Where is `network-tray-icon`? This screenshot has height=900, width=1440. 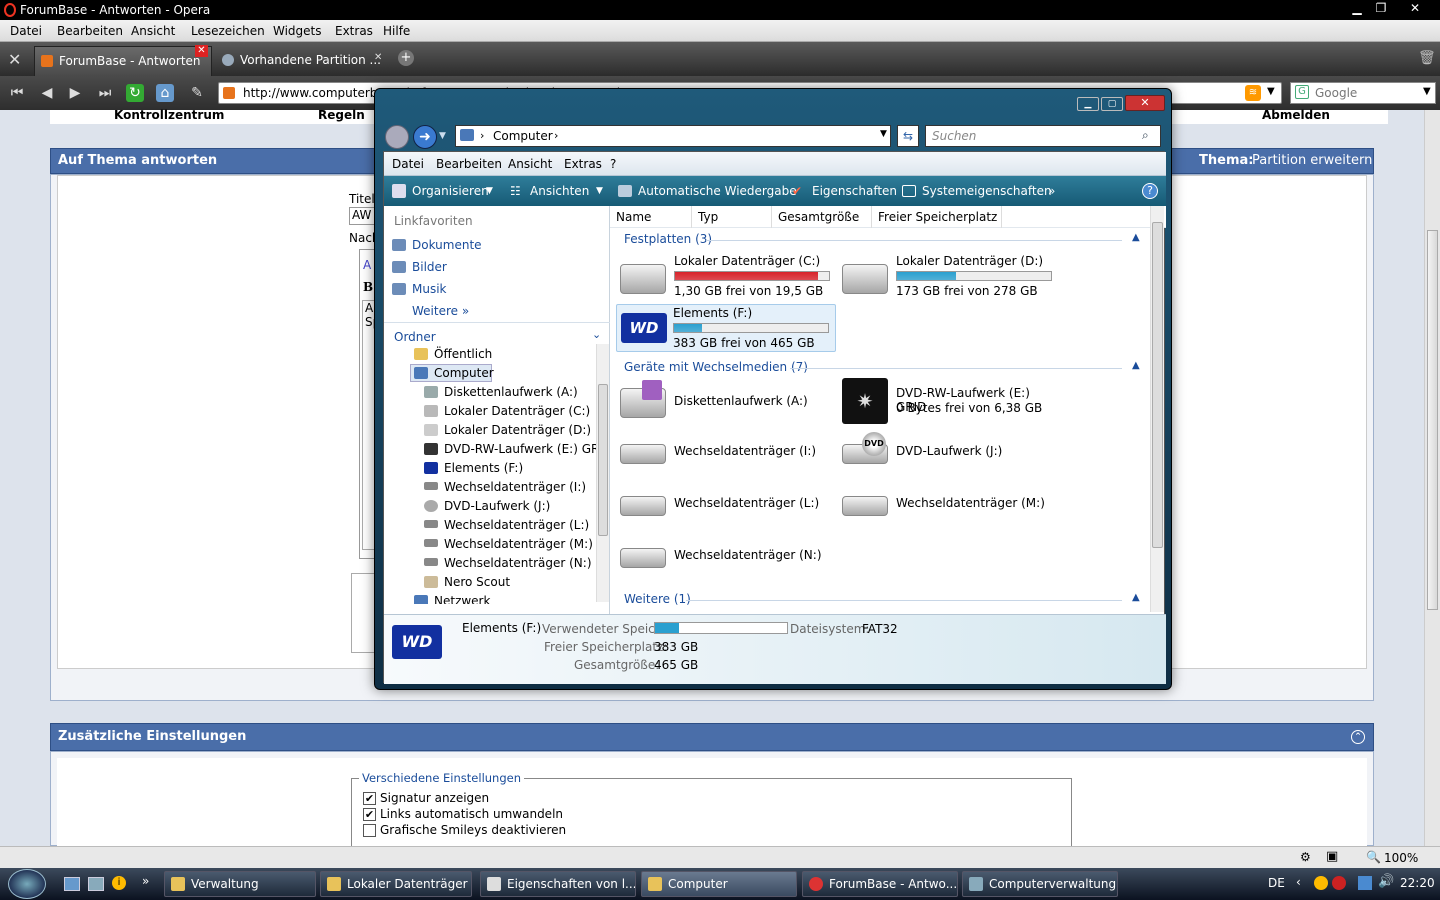 network-tray-icon is located at coordinates (1365, 883).